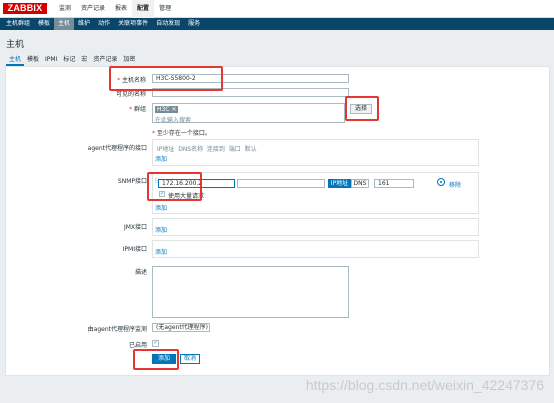  I want to click on tab-host: 主机, so click(15, 60).